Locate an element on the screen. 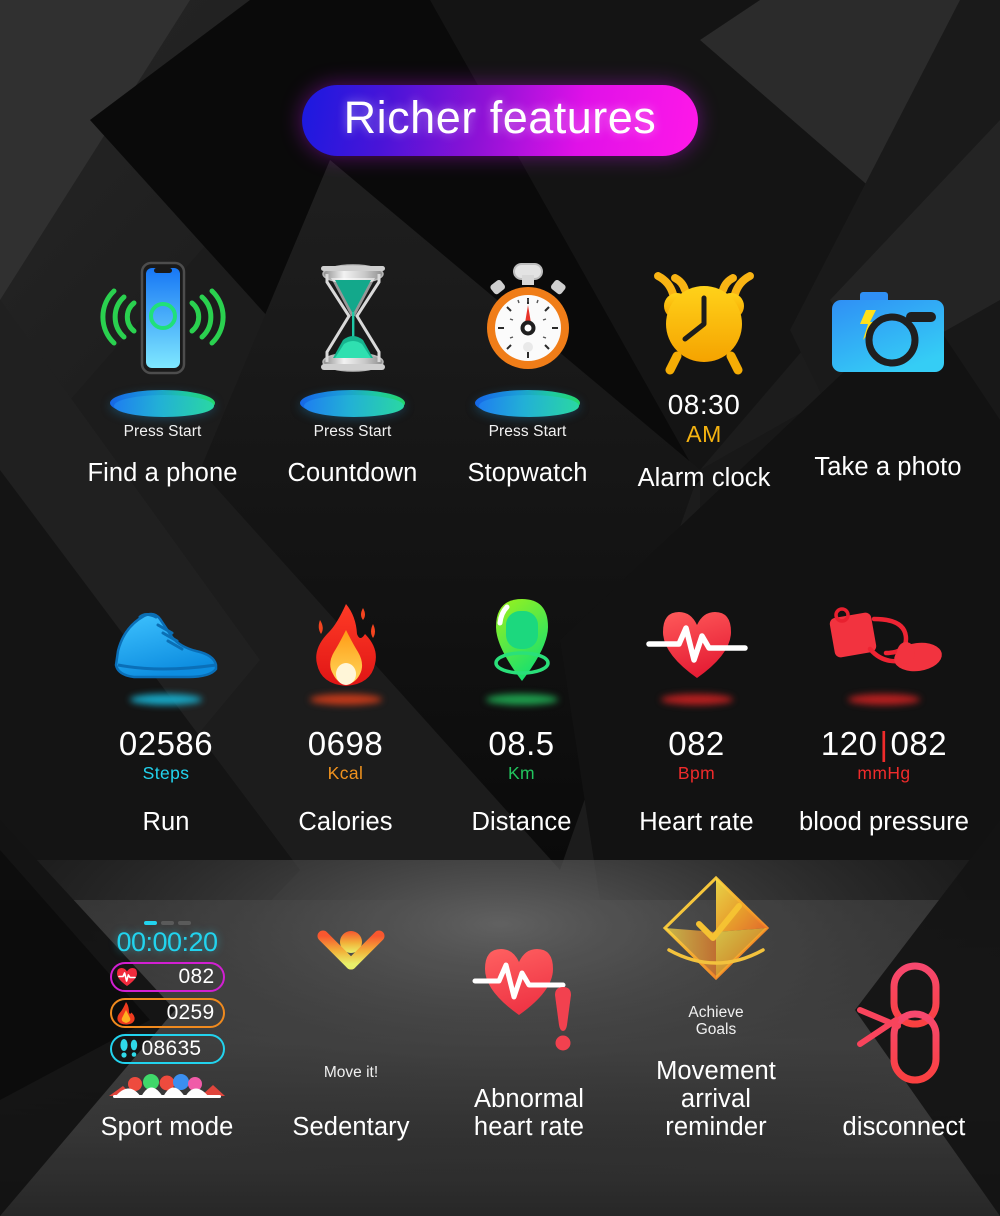  stopwatch-icon is located at coordinates (528, 318).